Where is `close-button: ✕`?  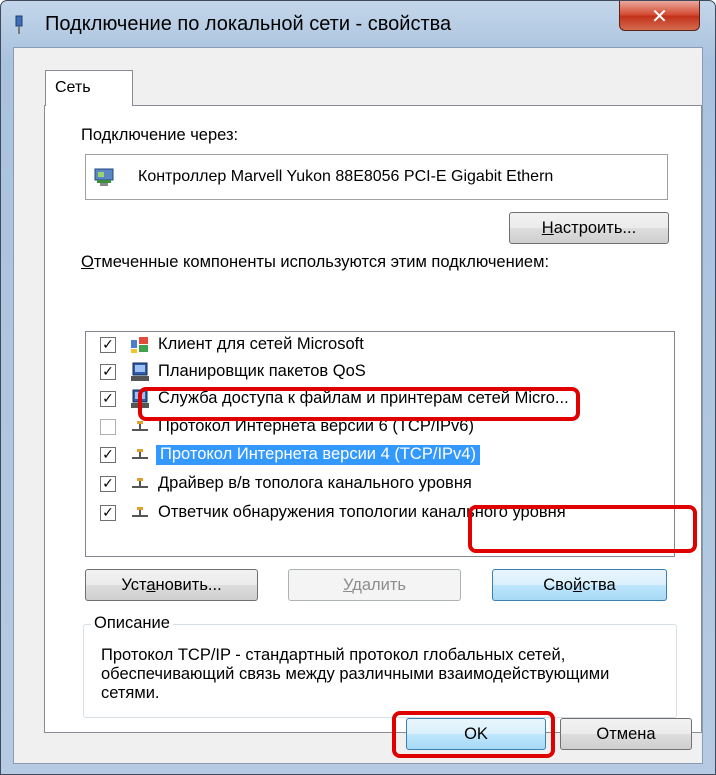
close-button: ✕ is located at coordinates (659, 16).